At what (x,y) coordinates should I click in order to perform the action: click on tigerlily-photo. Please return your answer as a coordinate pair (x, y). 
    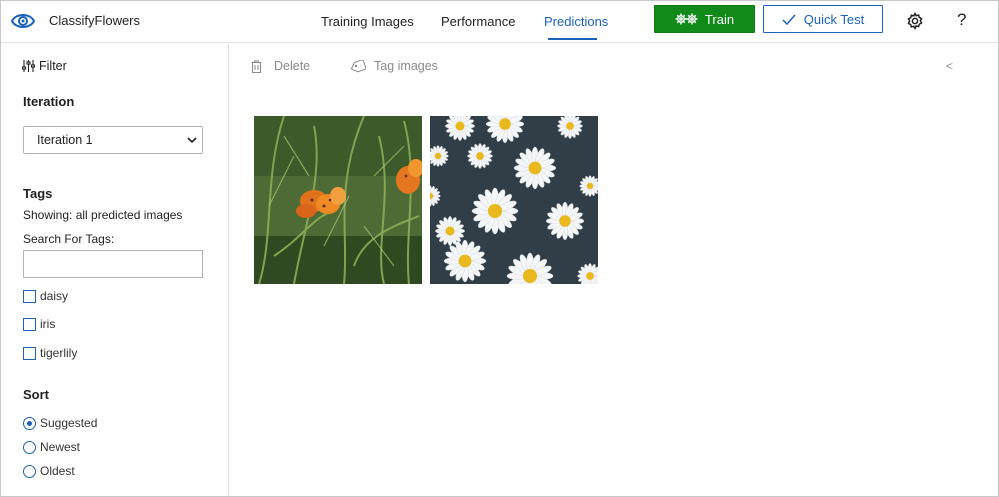
    Looking at the image, I should click on (338, 200).